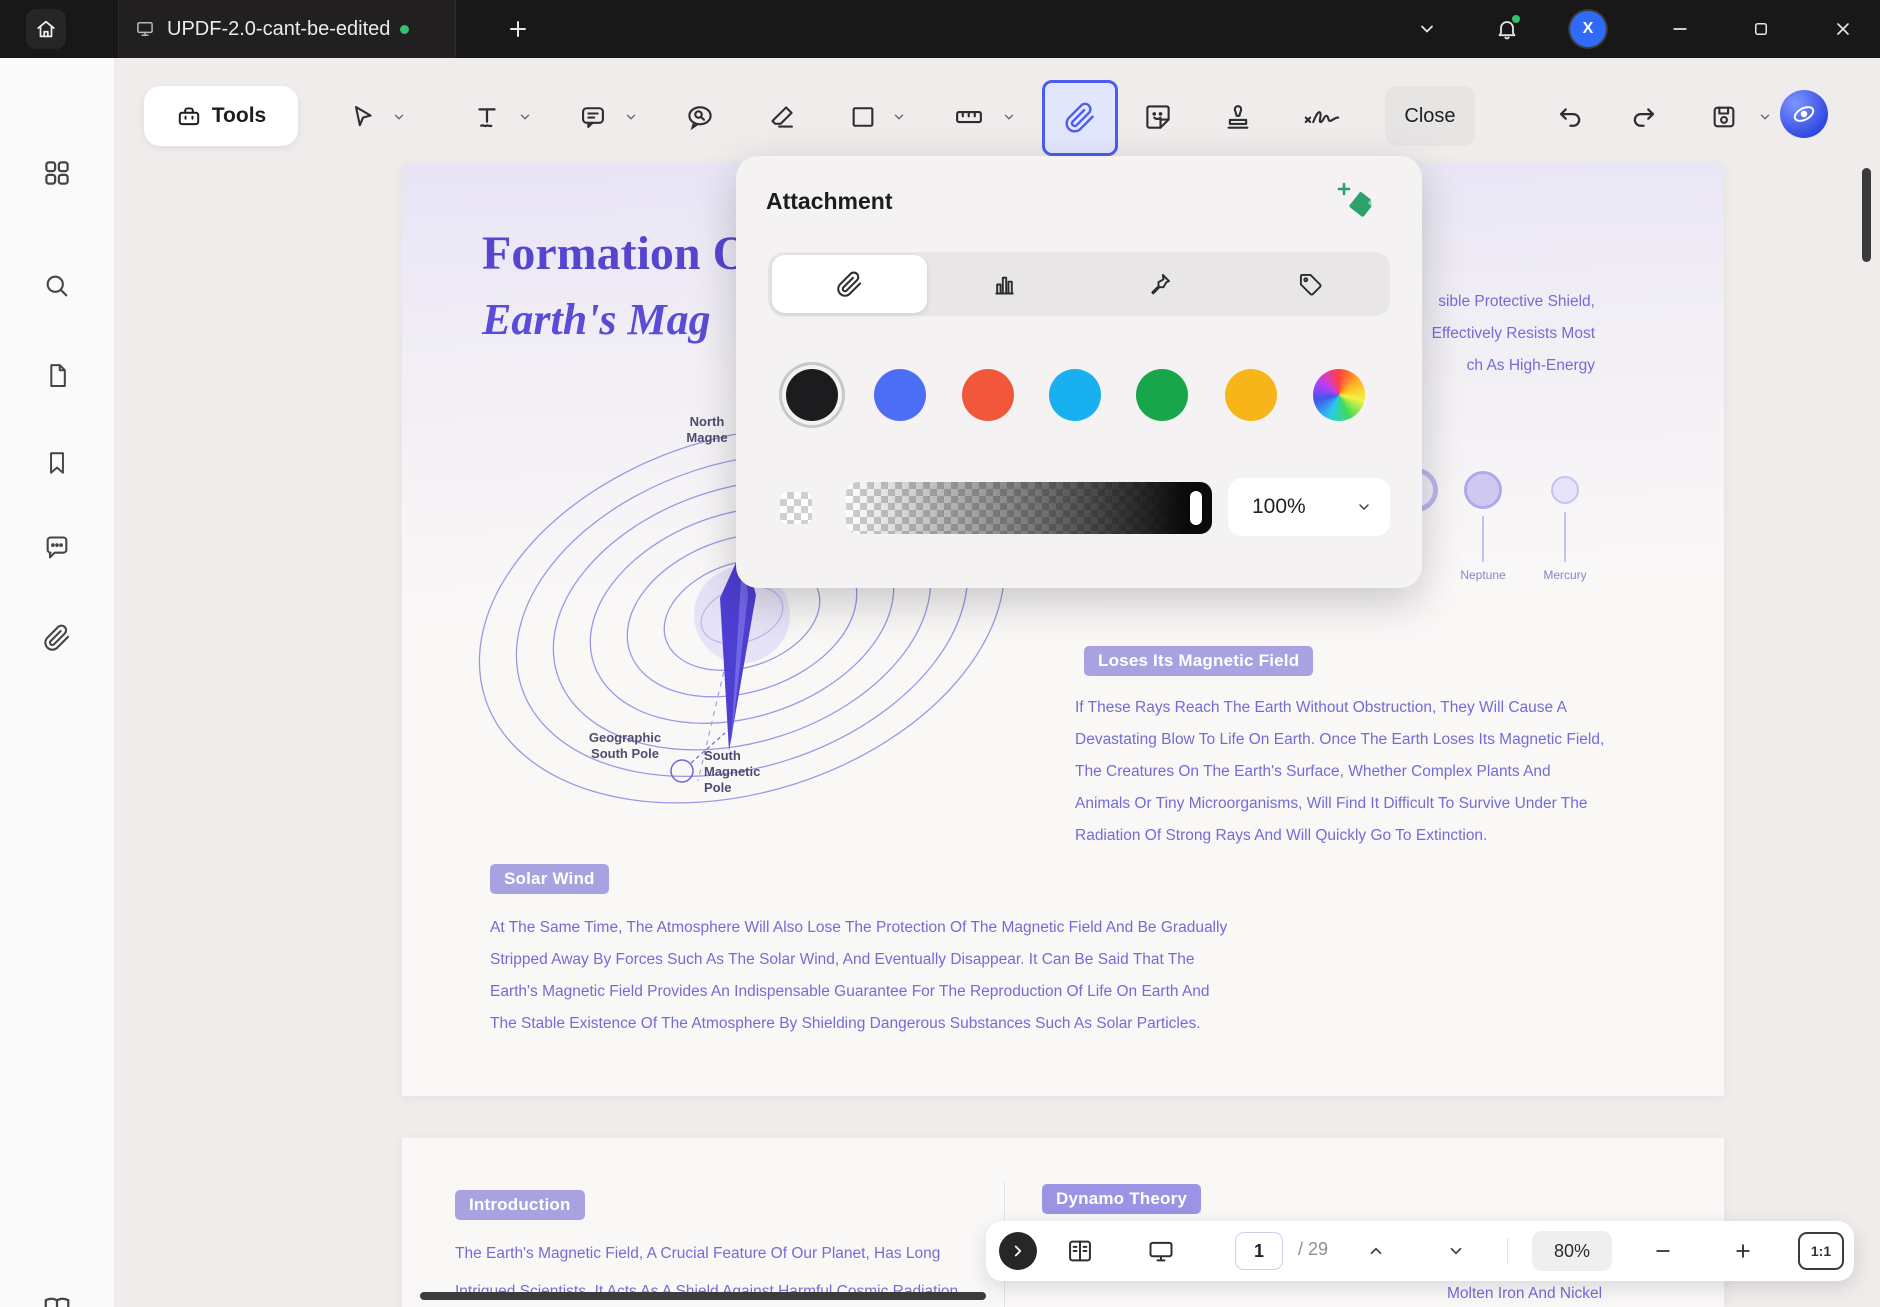  I want to click on badge-introduction: Introduction, so click(520, 1205).